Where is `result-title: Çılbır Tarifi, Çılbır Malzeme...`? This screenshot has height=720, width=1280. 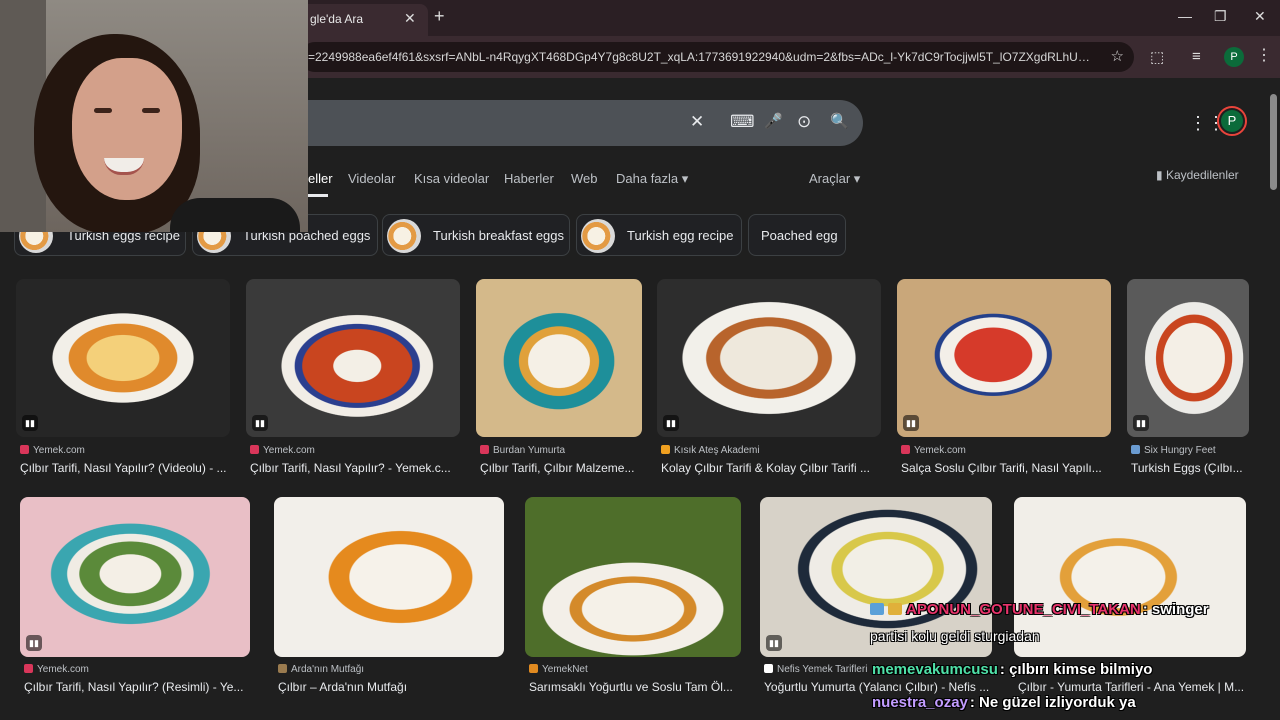 result-title: Çılbır Tarifi, Çılbır Malzeme... is located at coordinates (563, 468).